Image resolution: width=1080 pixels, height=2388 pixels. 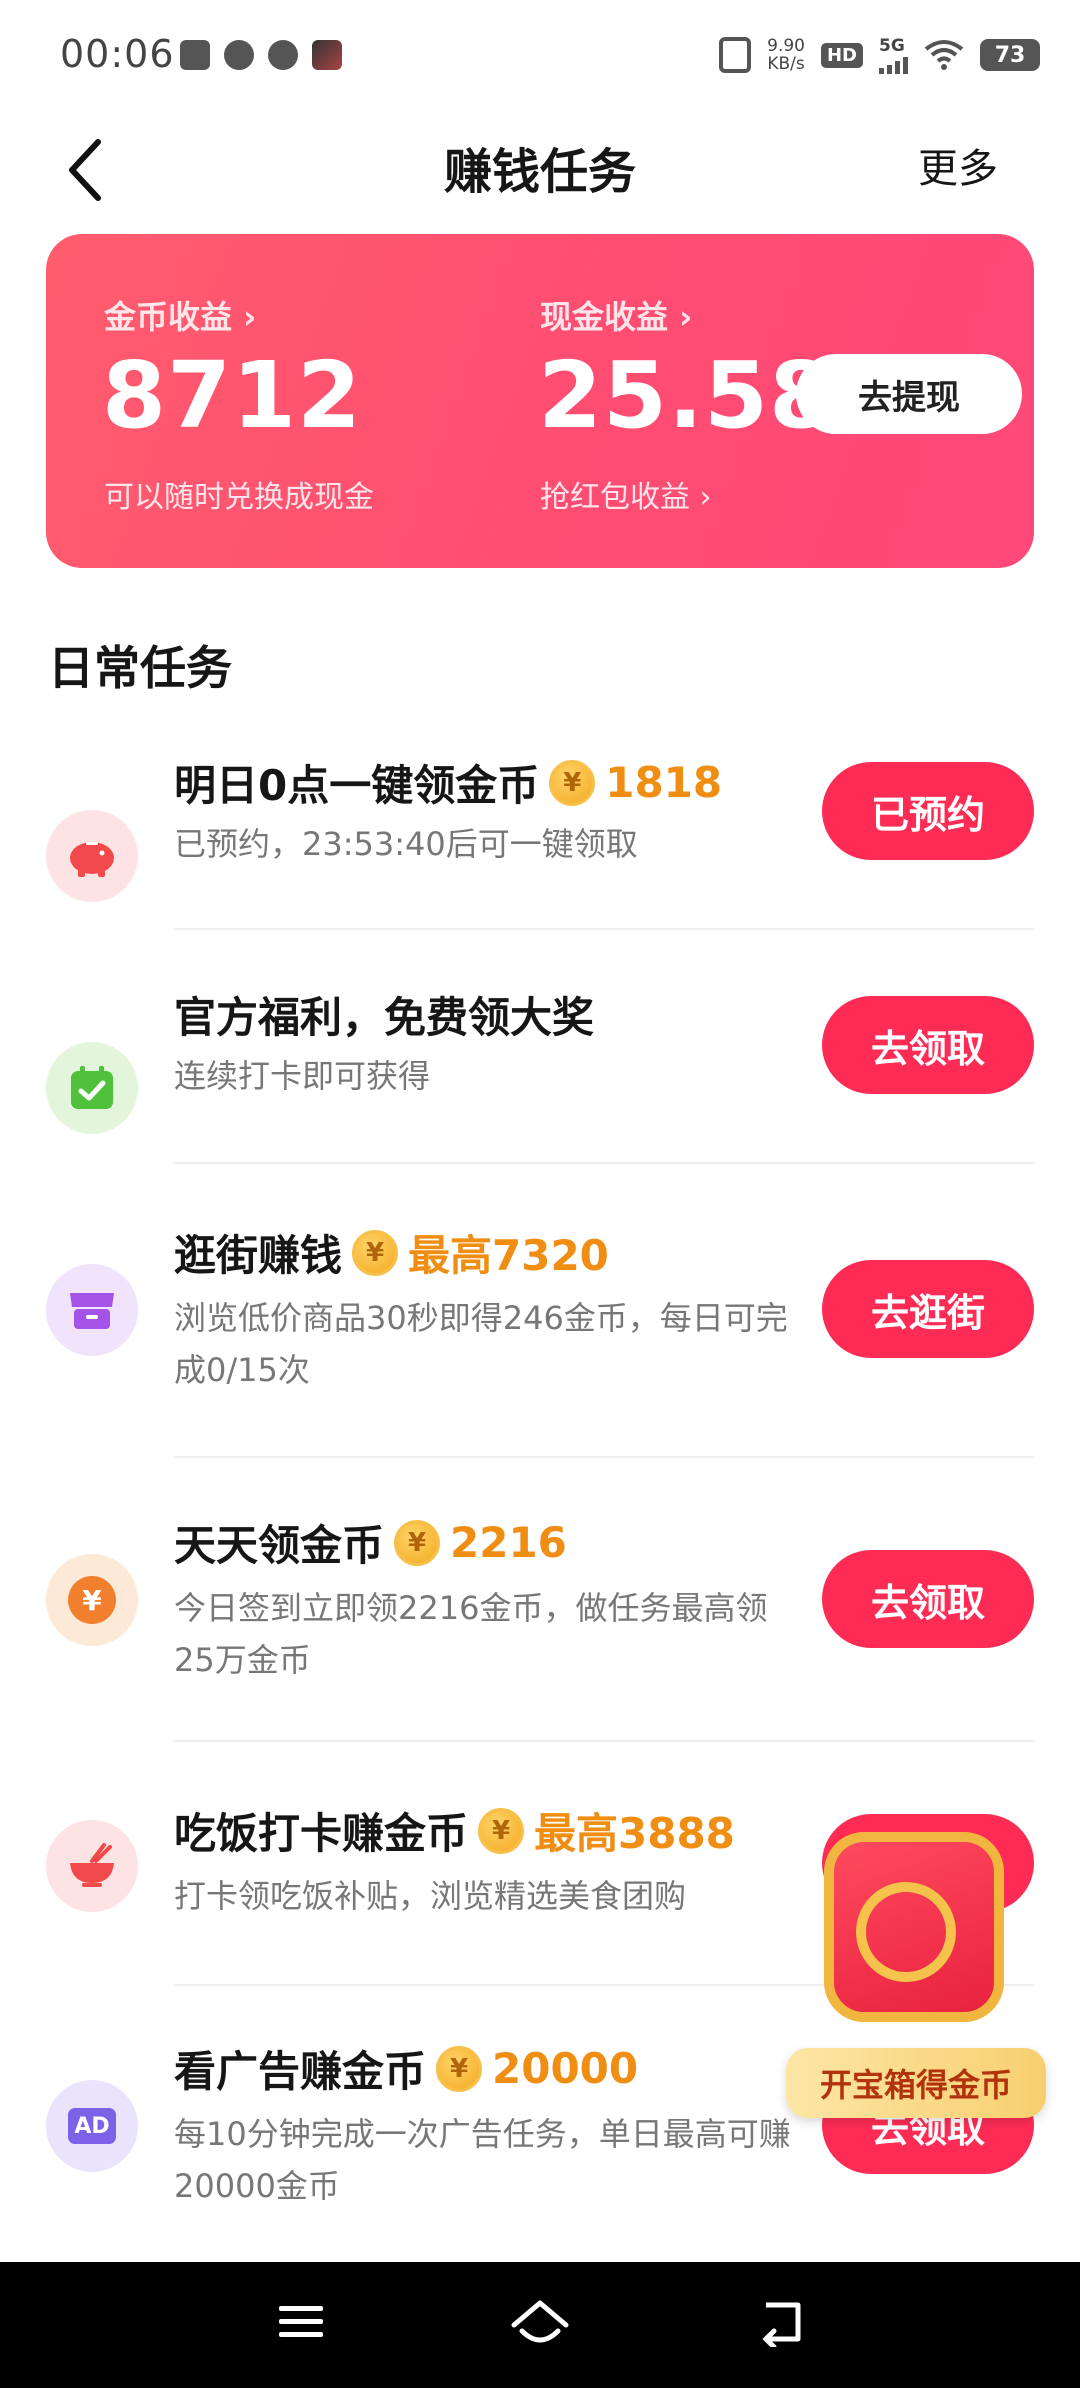 I want to click on system-nav-bar, so click(x=540, y=2325).